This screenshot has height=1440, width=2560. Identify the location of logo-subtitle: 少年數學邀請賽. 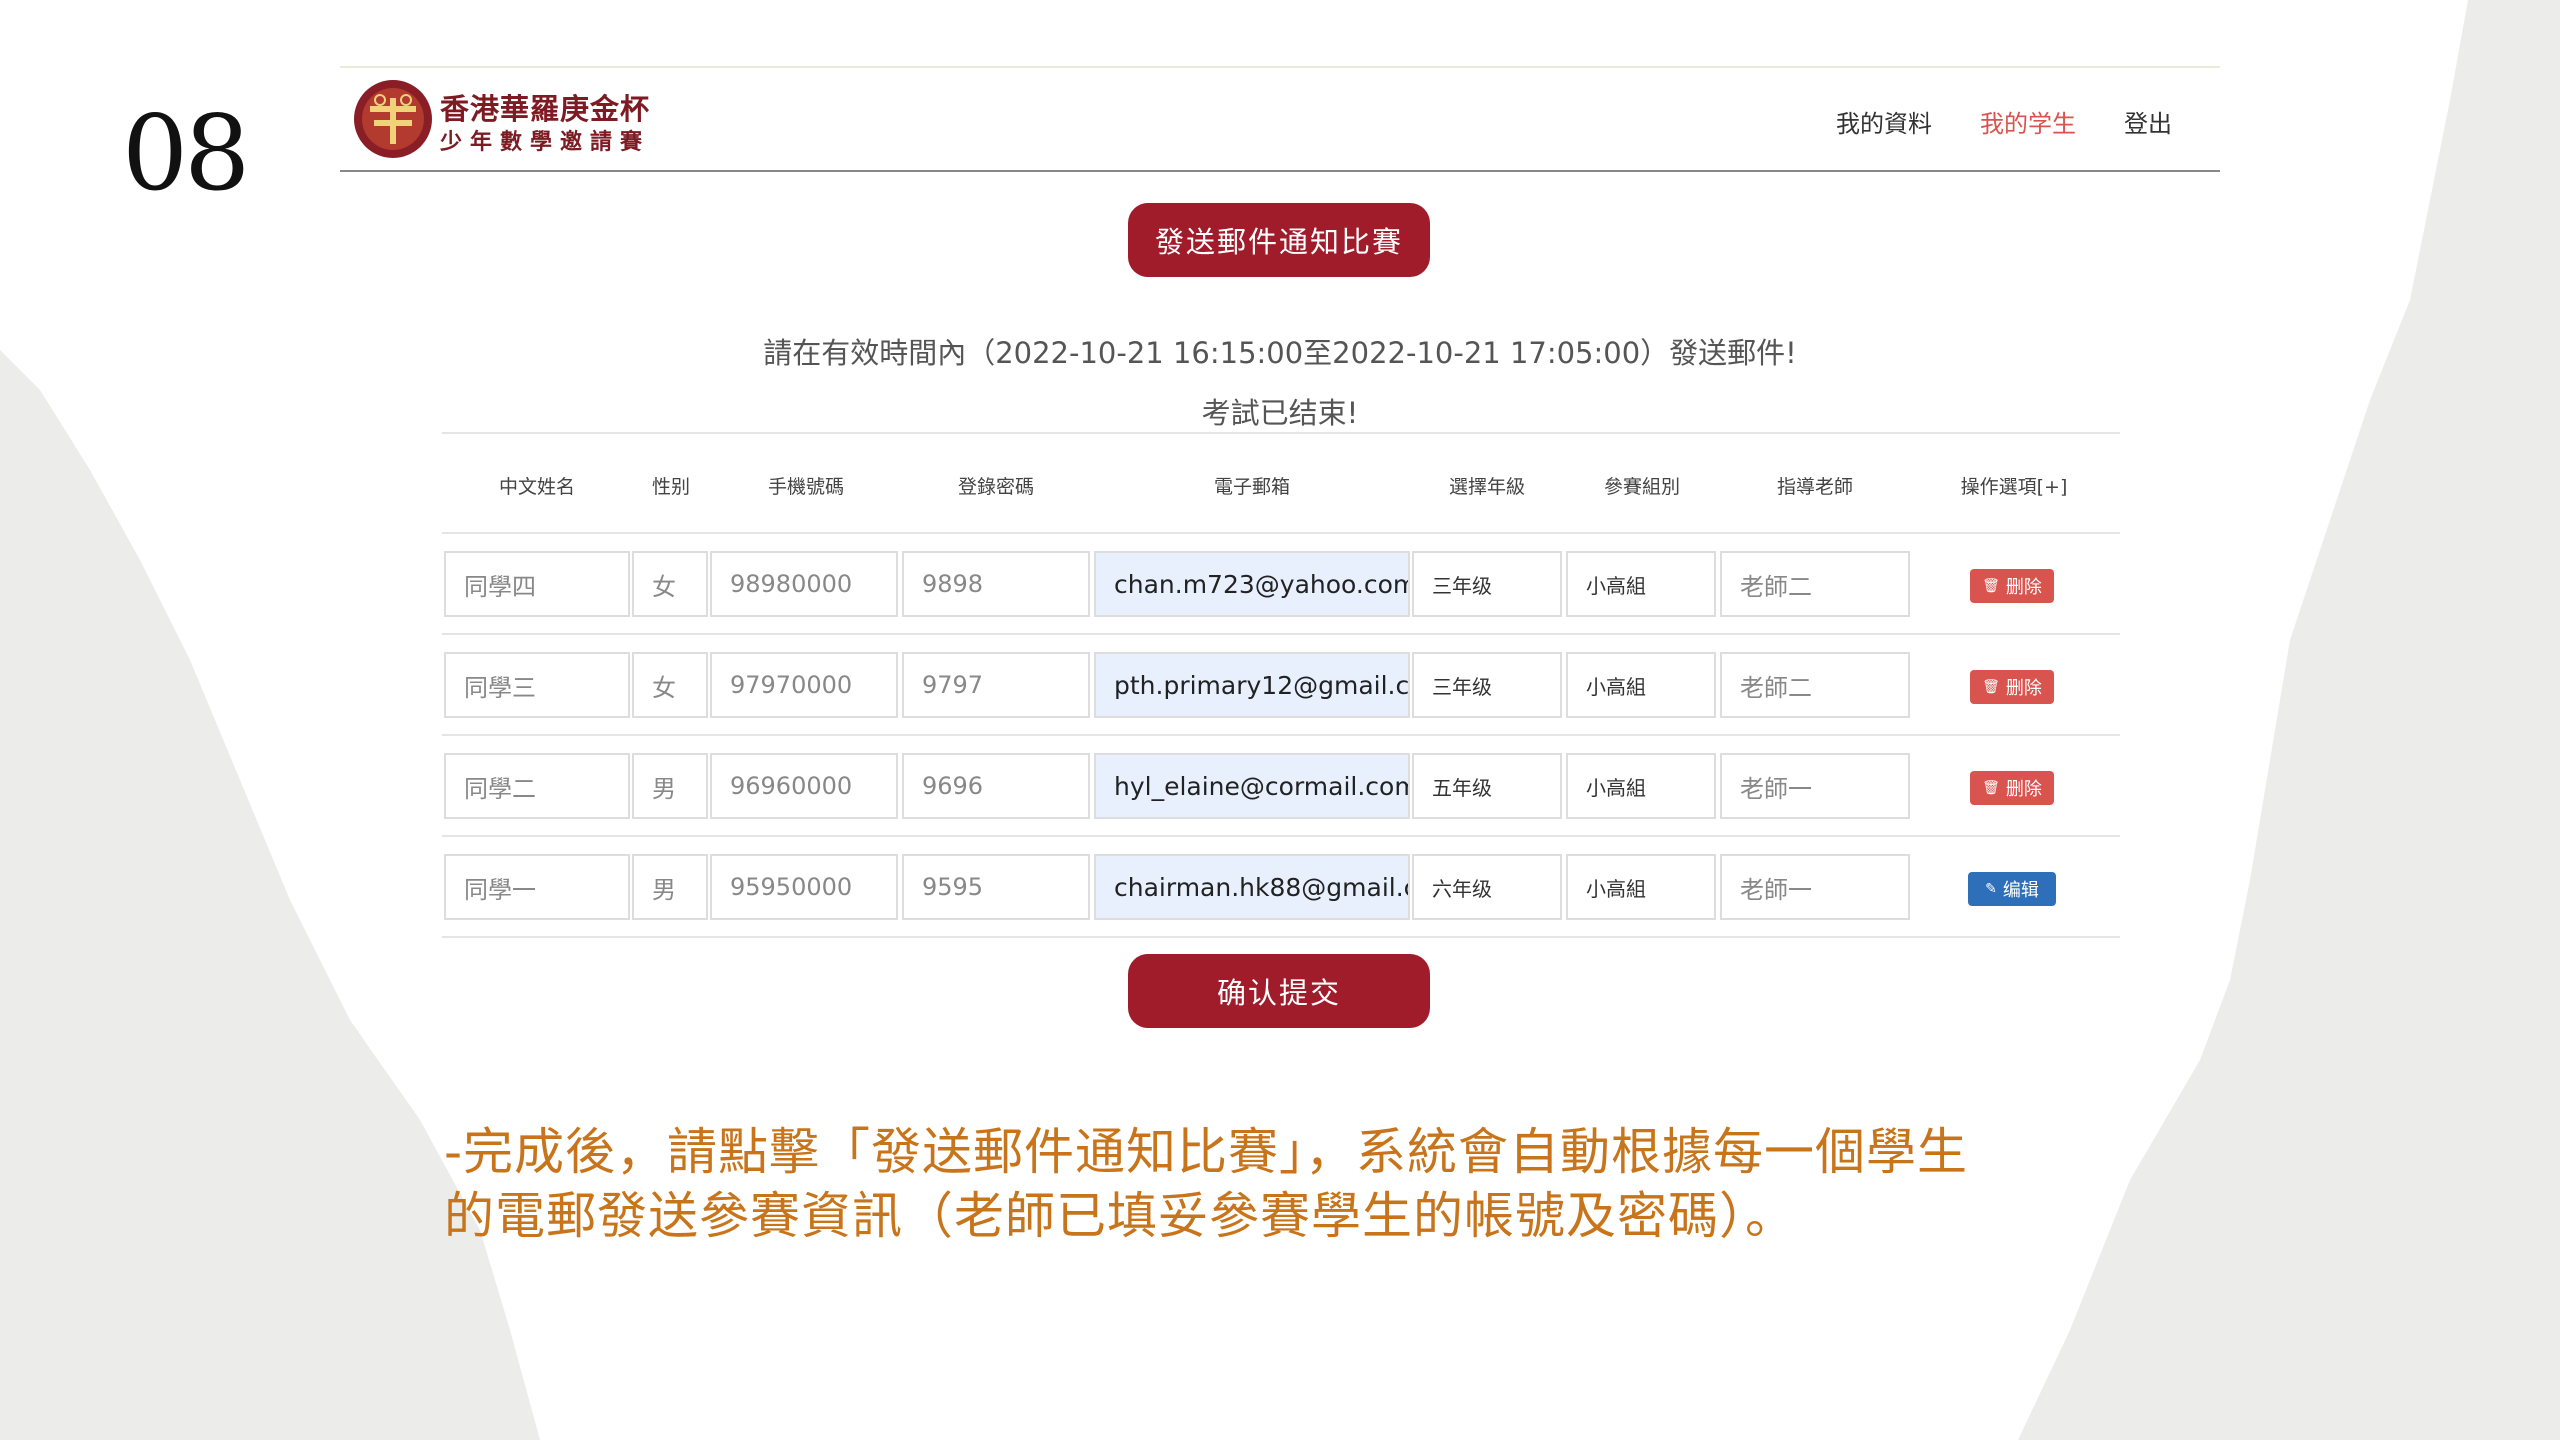
(545, 142).